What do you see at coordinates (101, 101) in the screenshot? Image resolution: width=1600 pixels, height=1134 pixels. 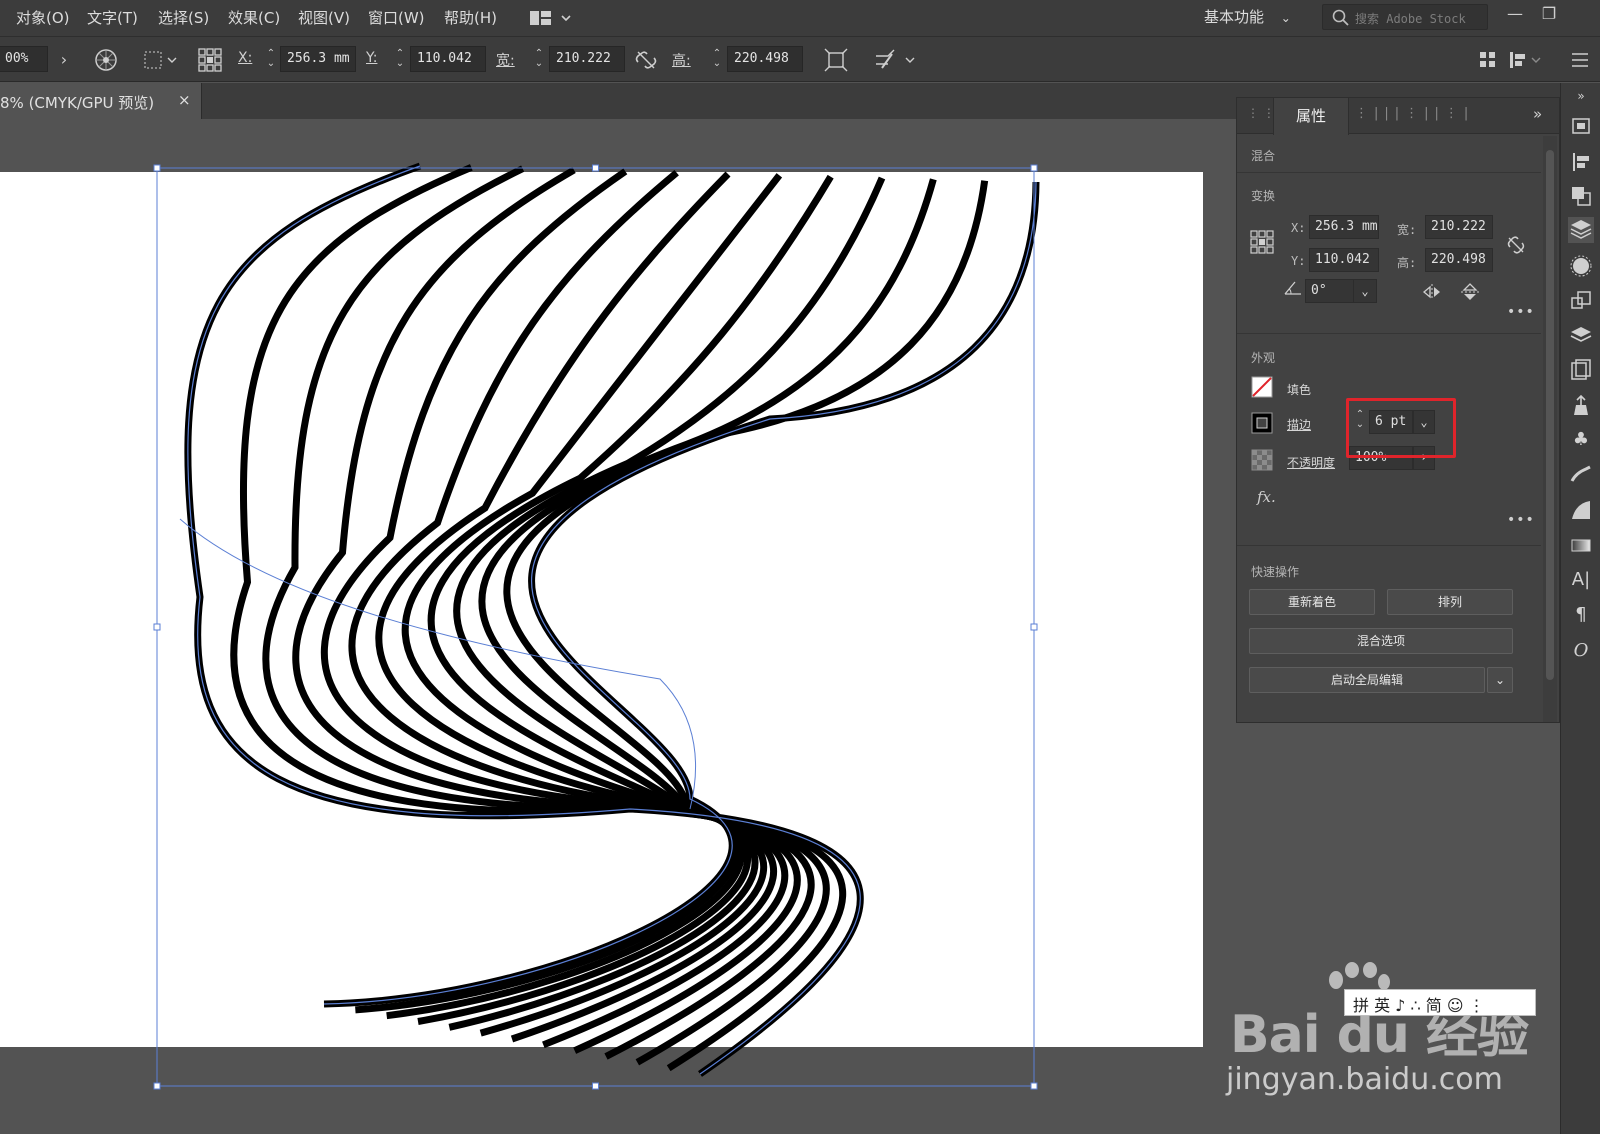 I see `document-tab: 8% (CMYK/GPU 预览) ×` at bounding box center [101, 101].